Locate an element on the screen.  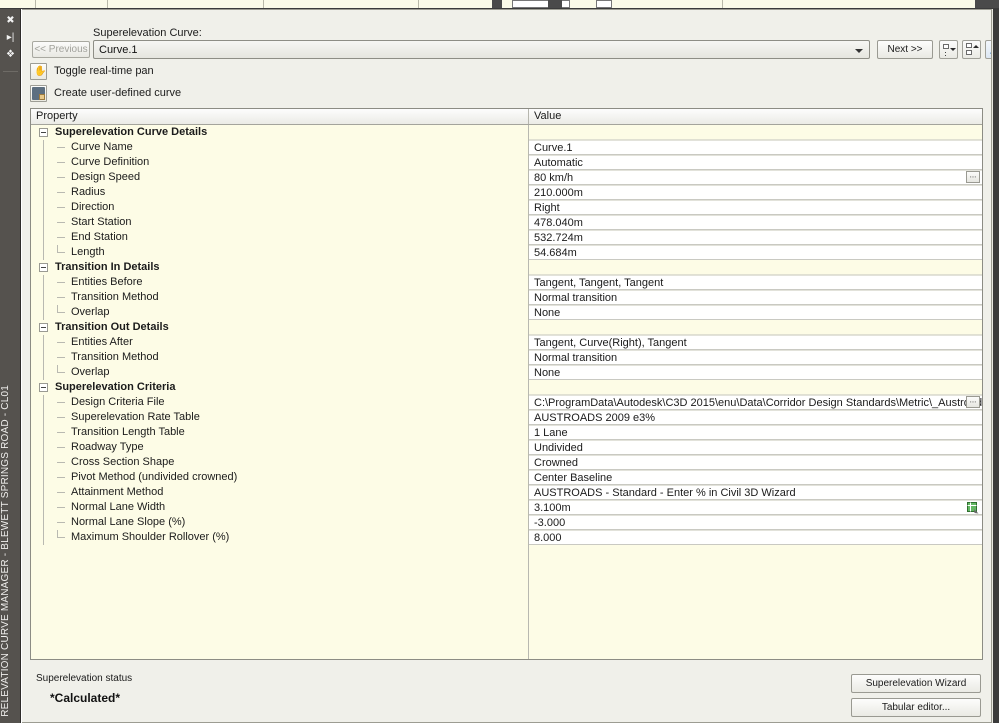
property-label: Superelevation Criteria is located at coordinates (115, 387).